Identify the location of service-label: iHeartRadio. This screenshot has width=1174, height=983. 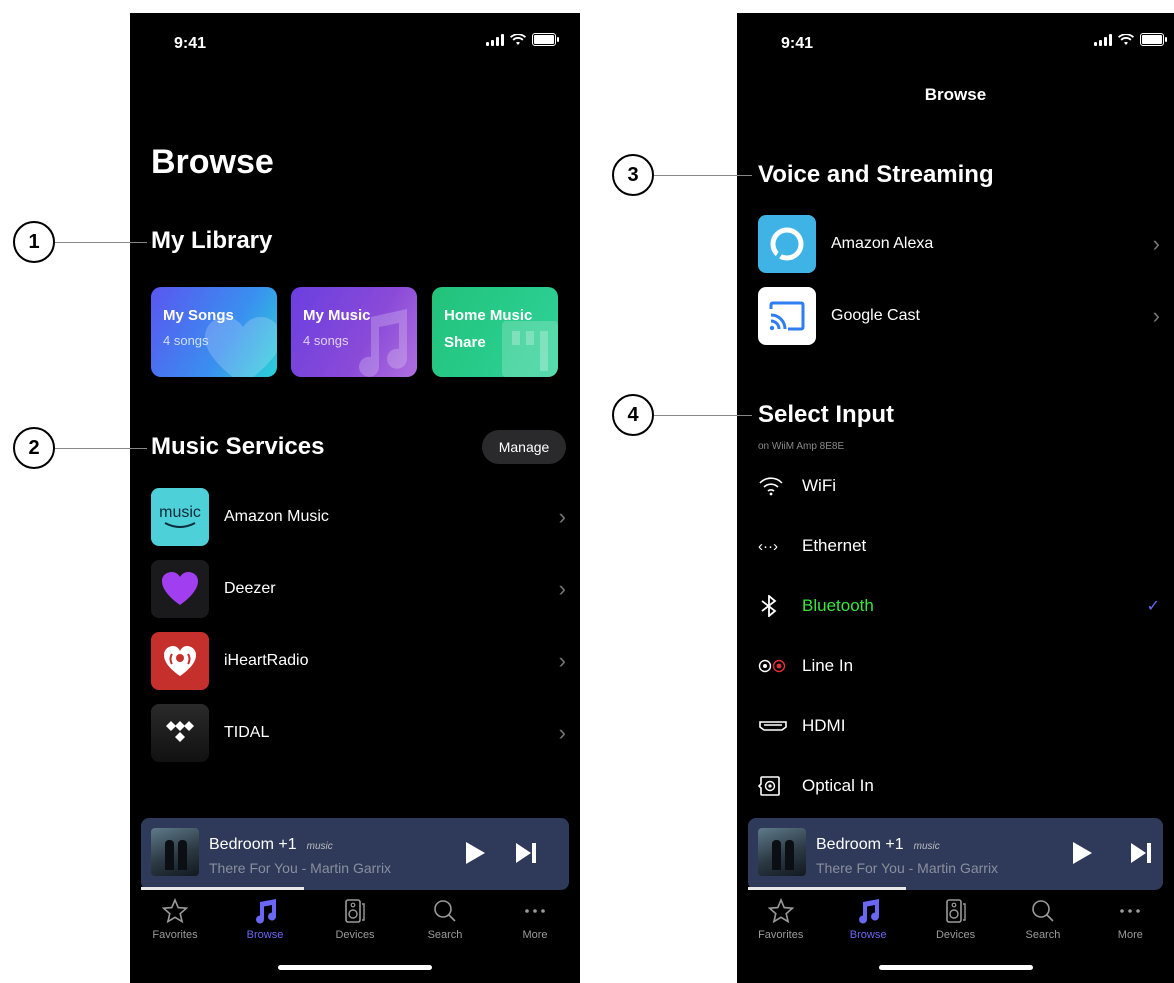
(266, 660).